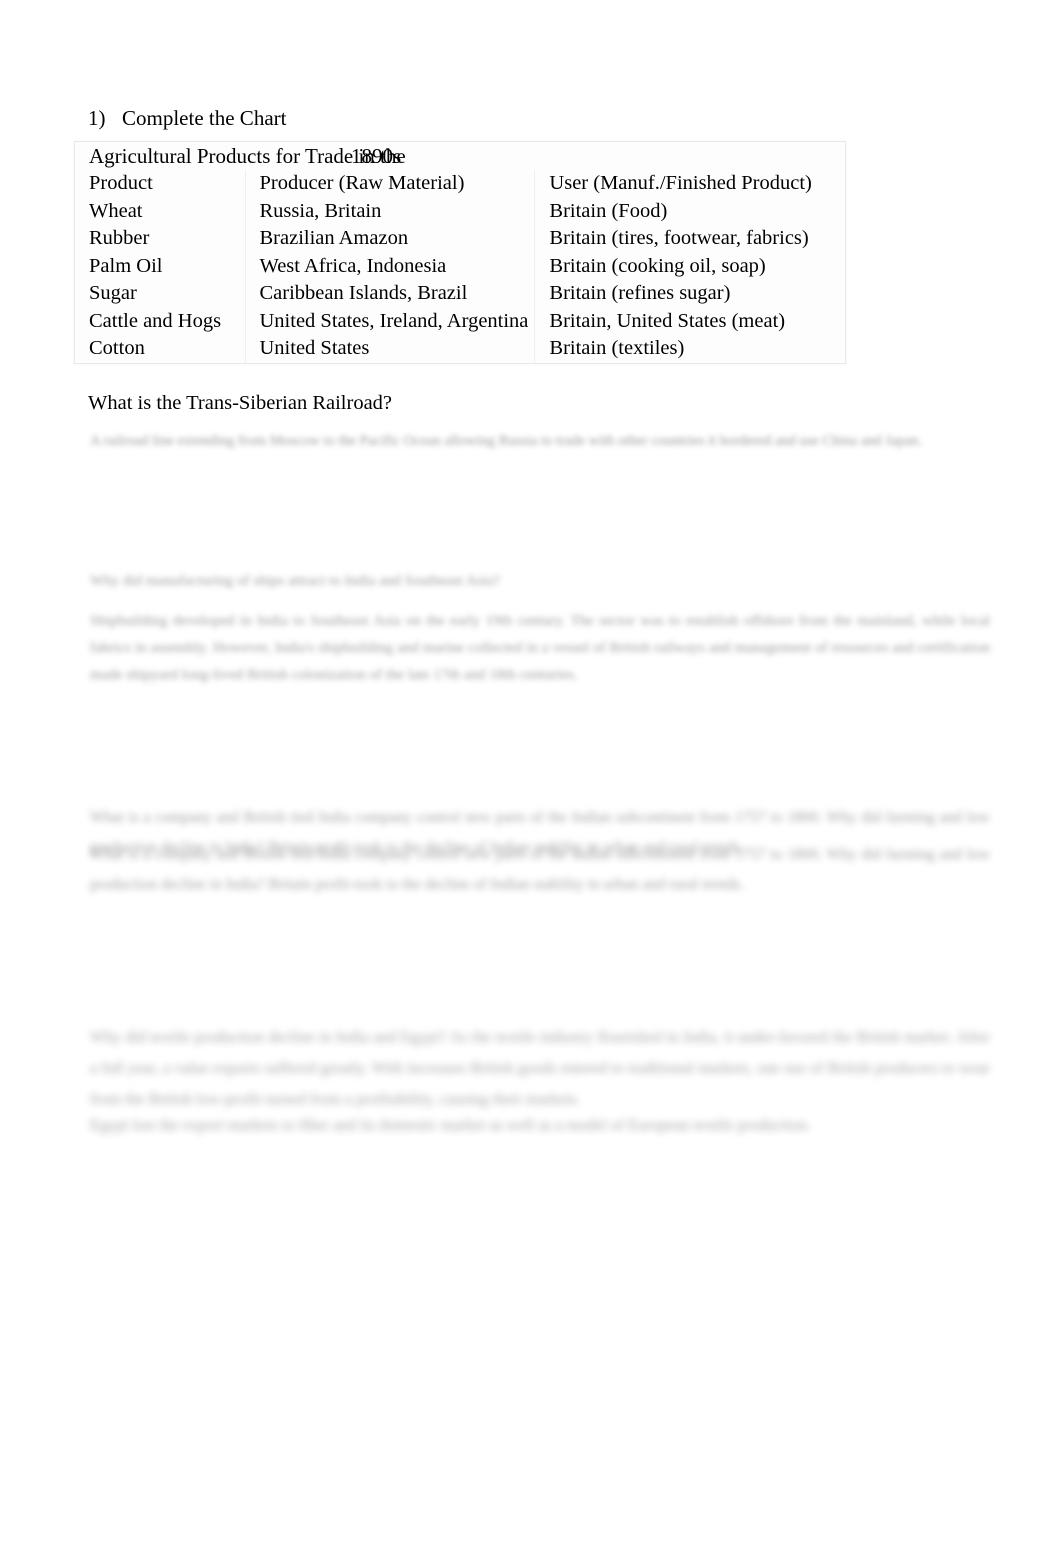 Image resolution: width=1062 pixels, height=1561 pixels. What do you see at coordinates (667, 320) in the screenshot?
I see `cell-user: Britain, United States (meat)` at bounding box center [667, 320].